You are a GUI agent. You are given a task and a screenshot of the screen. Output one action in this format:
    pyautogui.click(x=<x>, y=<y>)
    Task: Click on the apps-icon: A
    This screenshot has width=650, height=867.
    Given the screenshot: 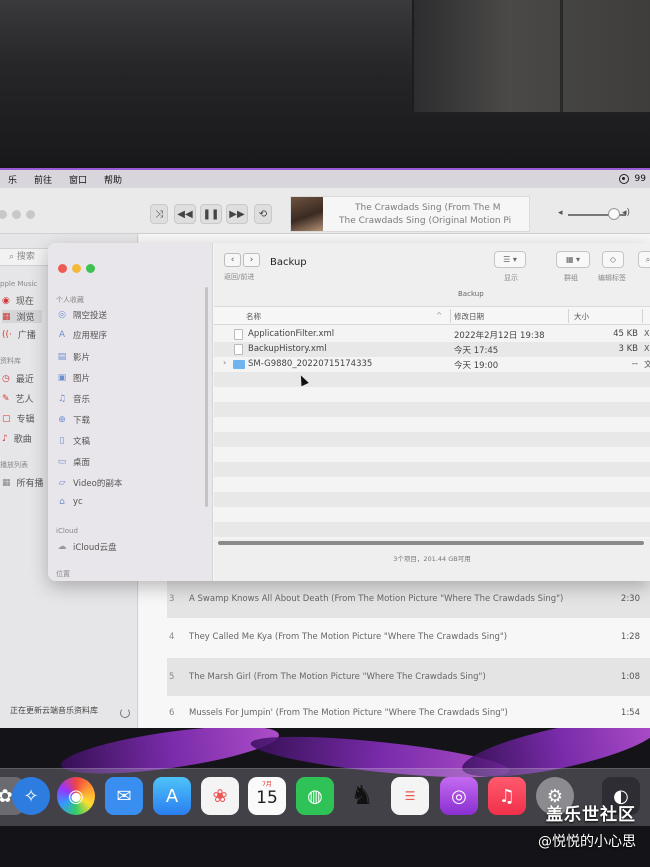 What is the action you would take?
    pyautogui.click(x=62, y=335)
    